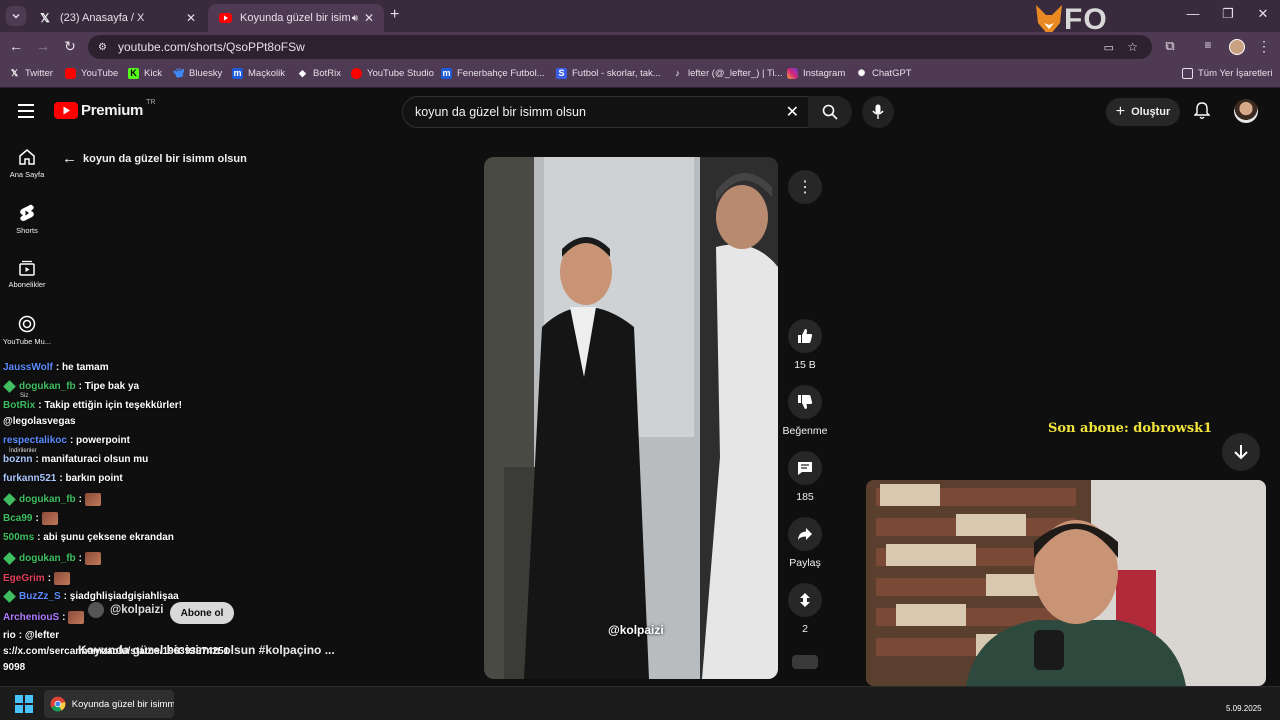 The width and height of the screenshot is (1280, 720). Describe the element at coordinates (1143, 112) in the screenshot. I see `create-button: + Oluştur` at that location.